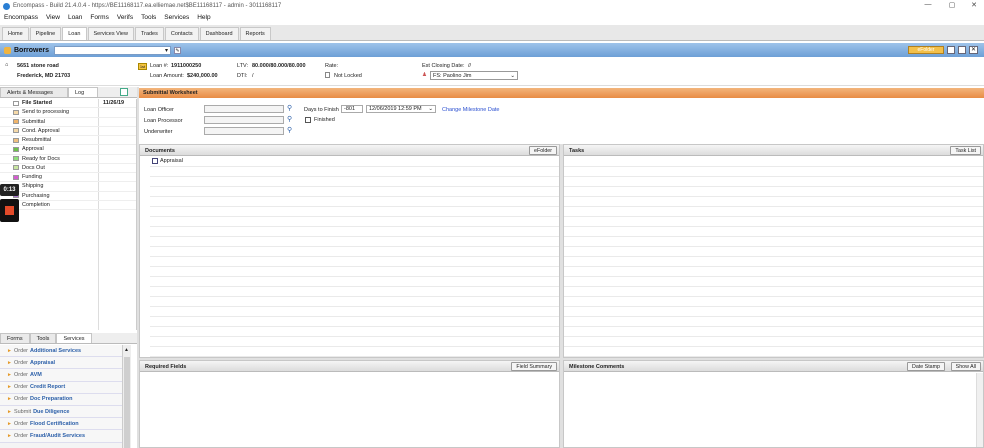  I want to click on loan-officer-field, so click(244, 109).